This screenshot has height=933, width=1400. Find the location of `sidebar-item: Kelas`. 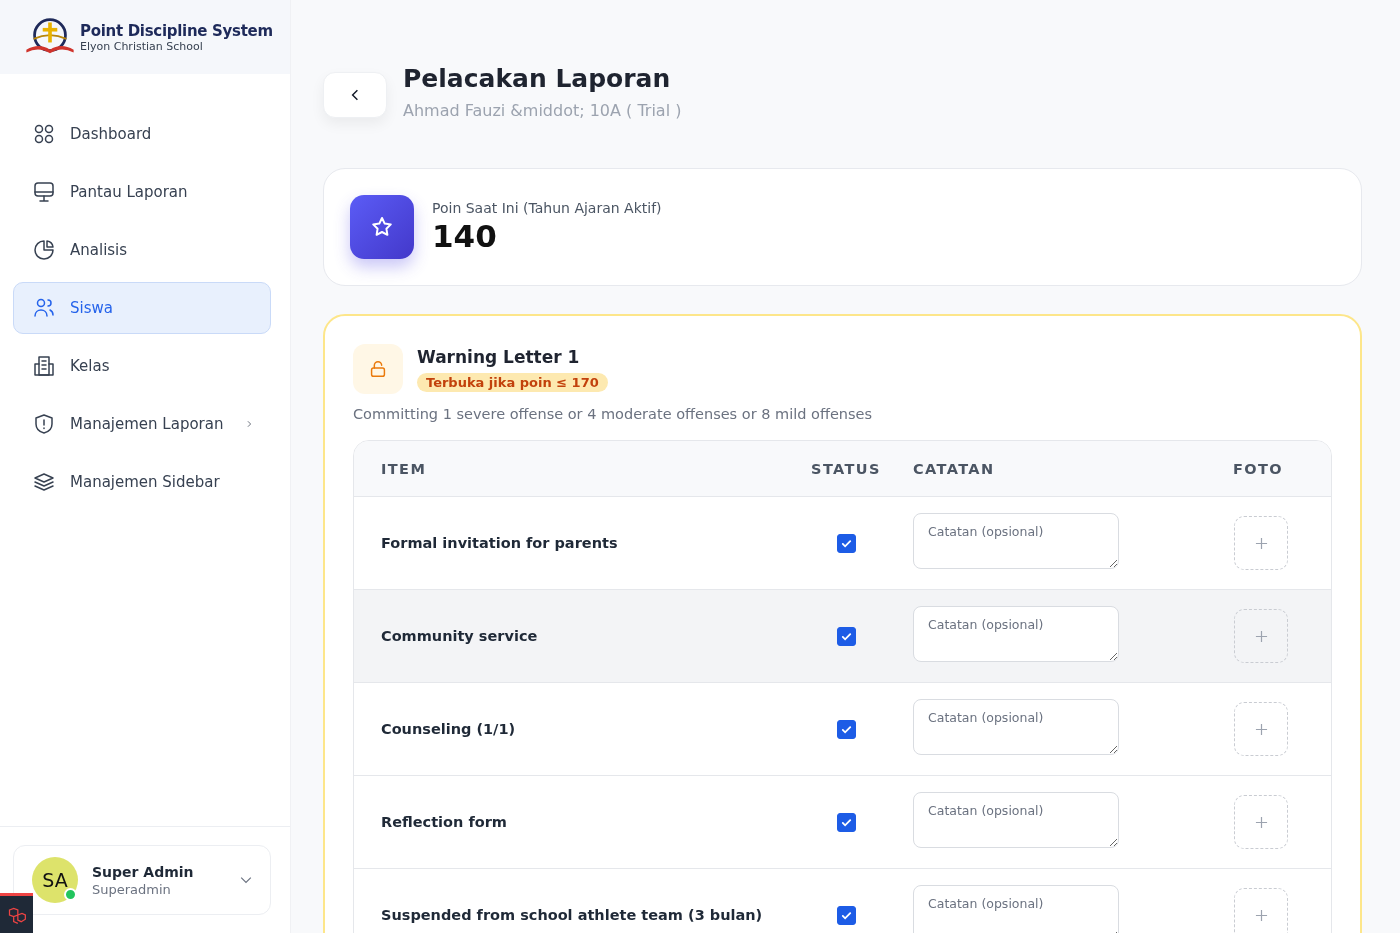

sidebar-item: Kelas is located at coordinates (142, 366).